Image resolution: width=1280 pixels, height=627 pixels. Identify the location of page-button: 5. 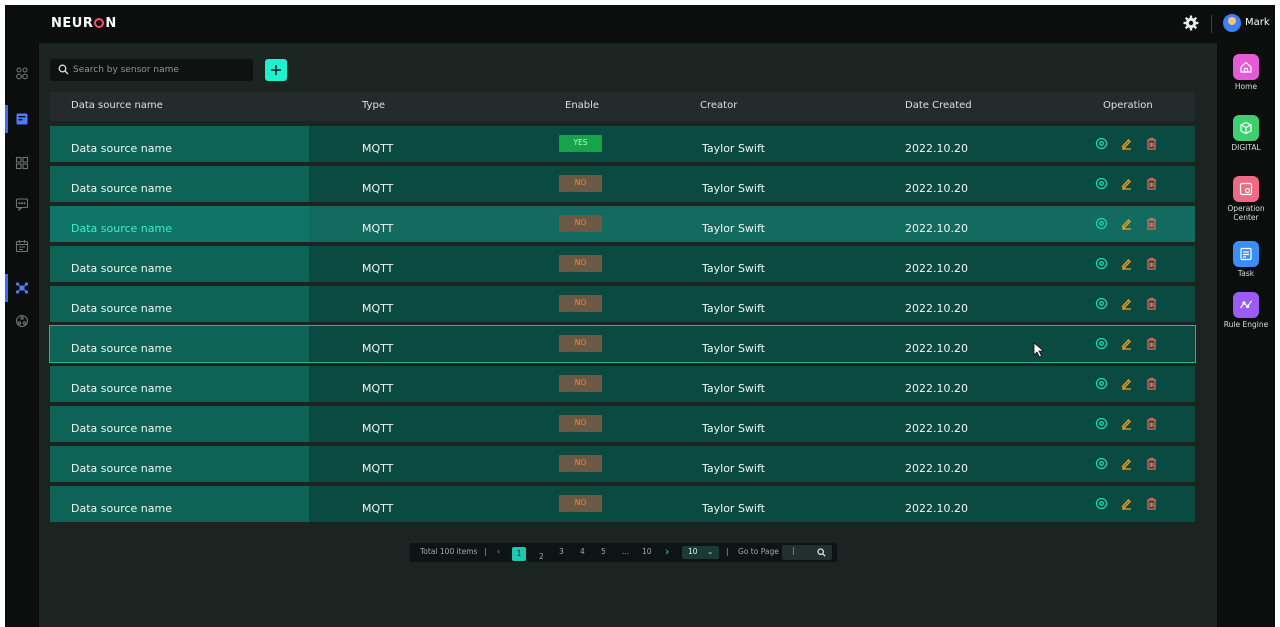
(603, 551).